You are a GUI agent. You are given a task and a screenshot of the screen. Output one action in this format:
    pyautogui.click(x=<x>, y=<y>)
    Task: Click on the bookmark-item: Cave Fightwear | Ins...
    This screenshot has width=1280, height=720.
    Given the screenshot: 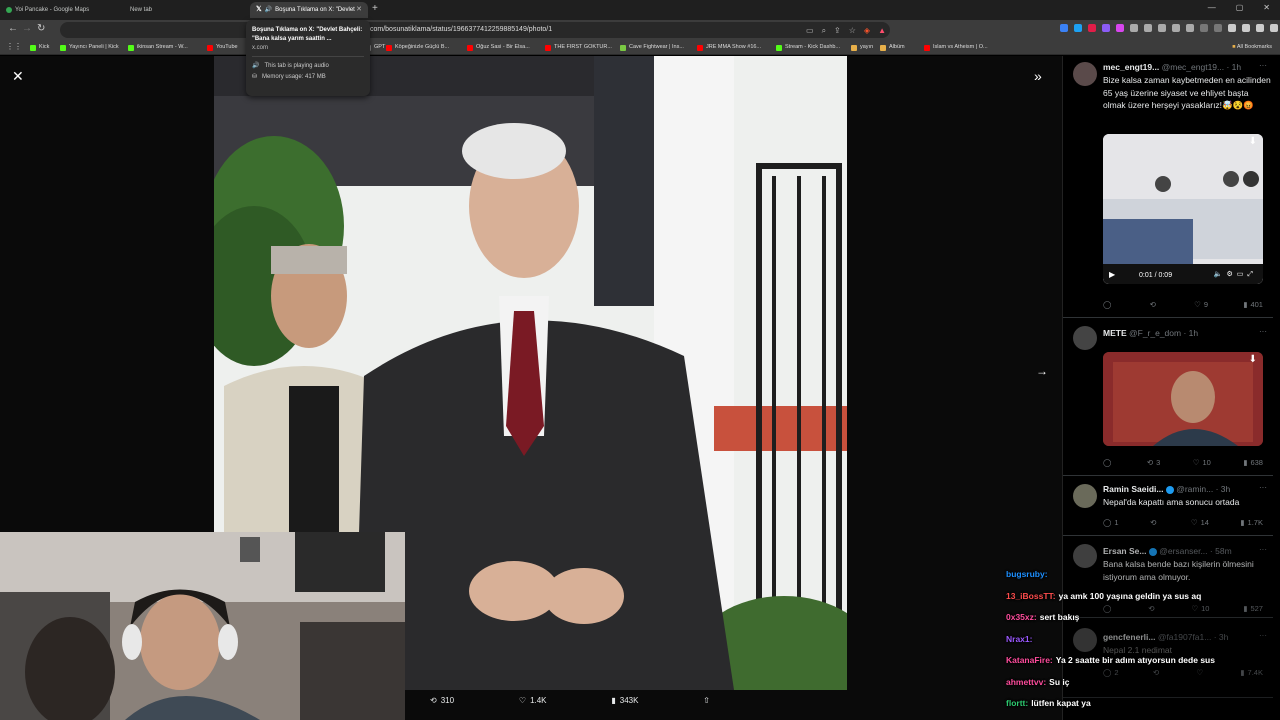 What is the action you would take?
    pyautogui.click(x=652, y=47)
    